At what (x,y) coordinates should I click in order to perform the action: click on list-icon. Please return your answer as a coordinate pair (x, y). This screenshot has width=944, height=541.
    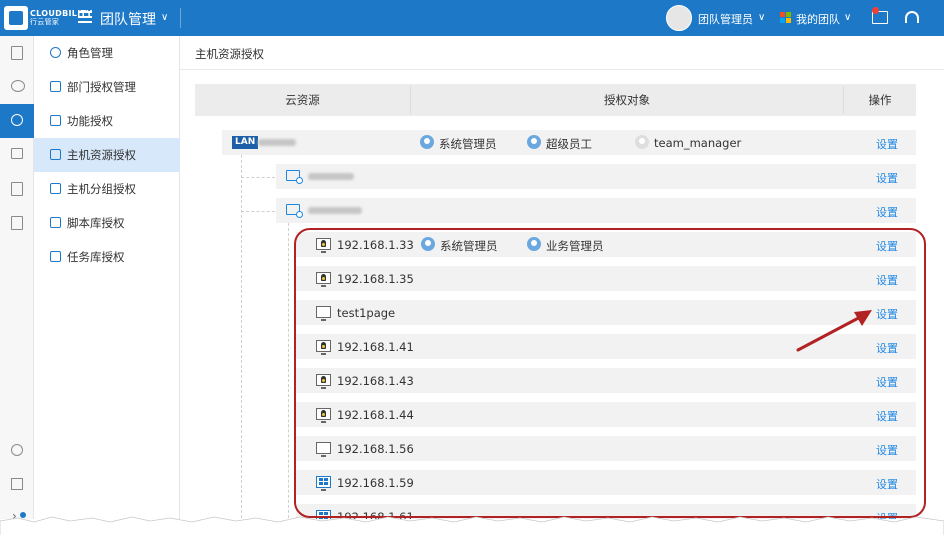
    Looking at the image, I should click on (55, 120).